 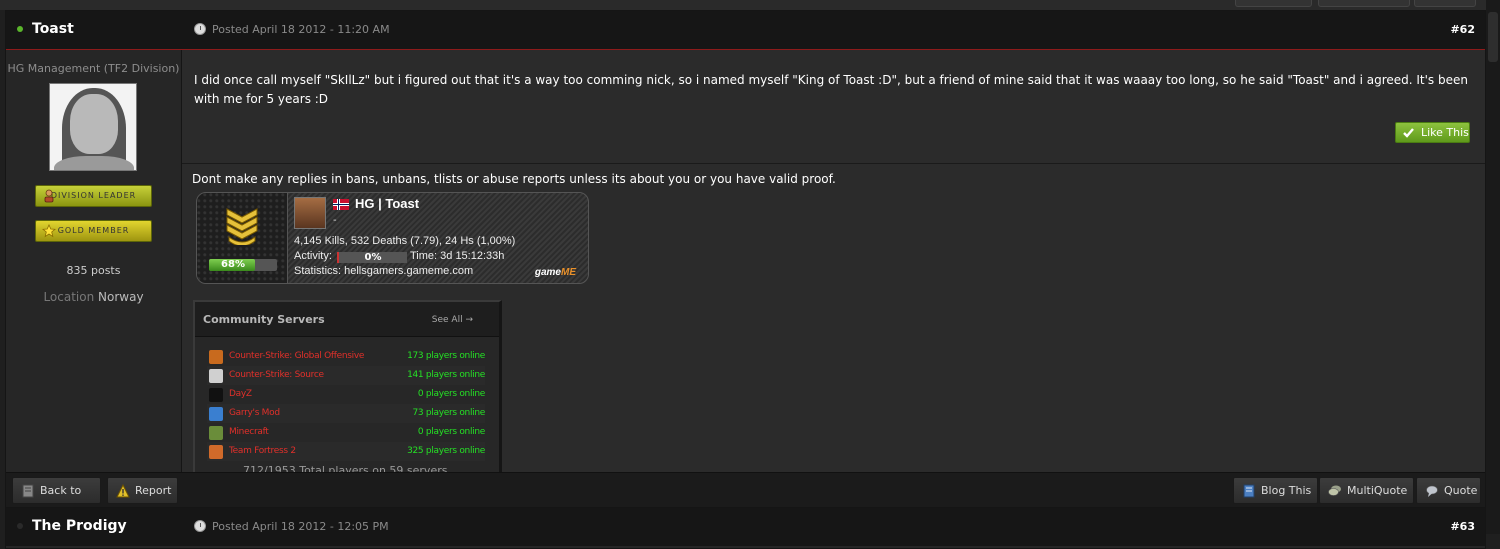 What do you see at coordinates (446, 451) in the screenshot?
I see `server-player-count: 325 players online` at bounding box center [446, 451].